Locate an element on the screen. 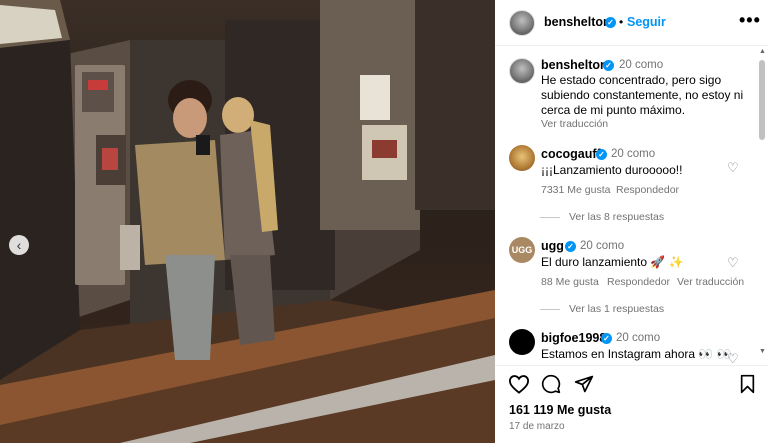 The width and height of the screenshot is (768, 443). post-actions: 161 119 Me gusta 17 de marzo is located at coordinates (631, 404).